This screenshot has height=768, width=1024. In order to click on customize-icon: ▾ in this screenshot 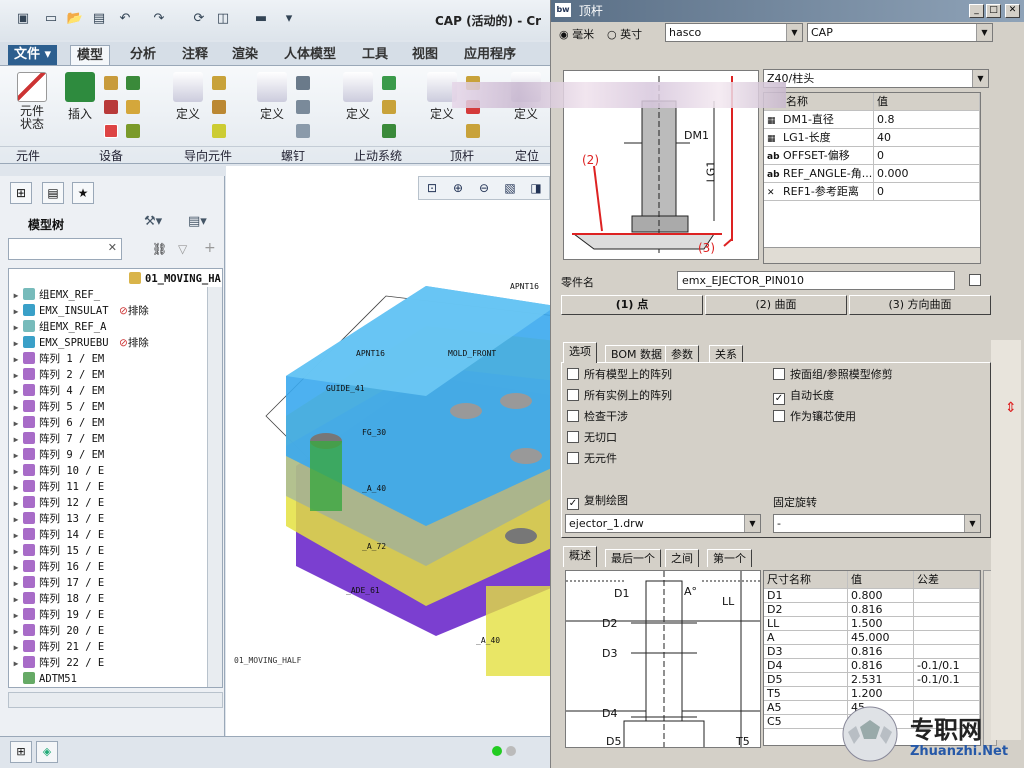, I will do `click(289, 19)`.